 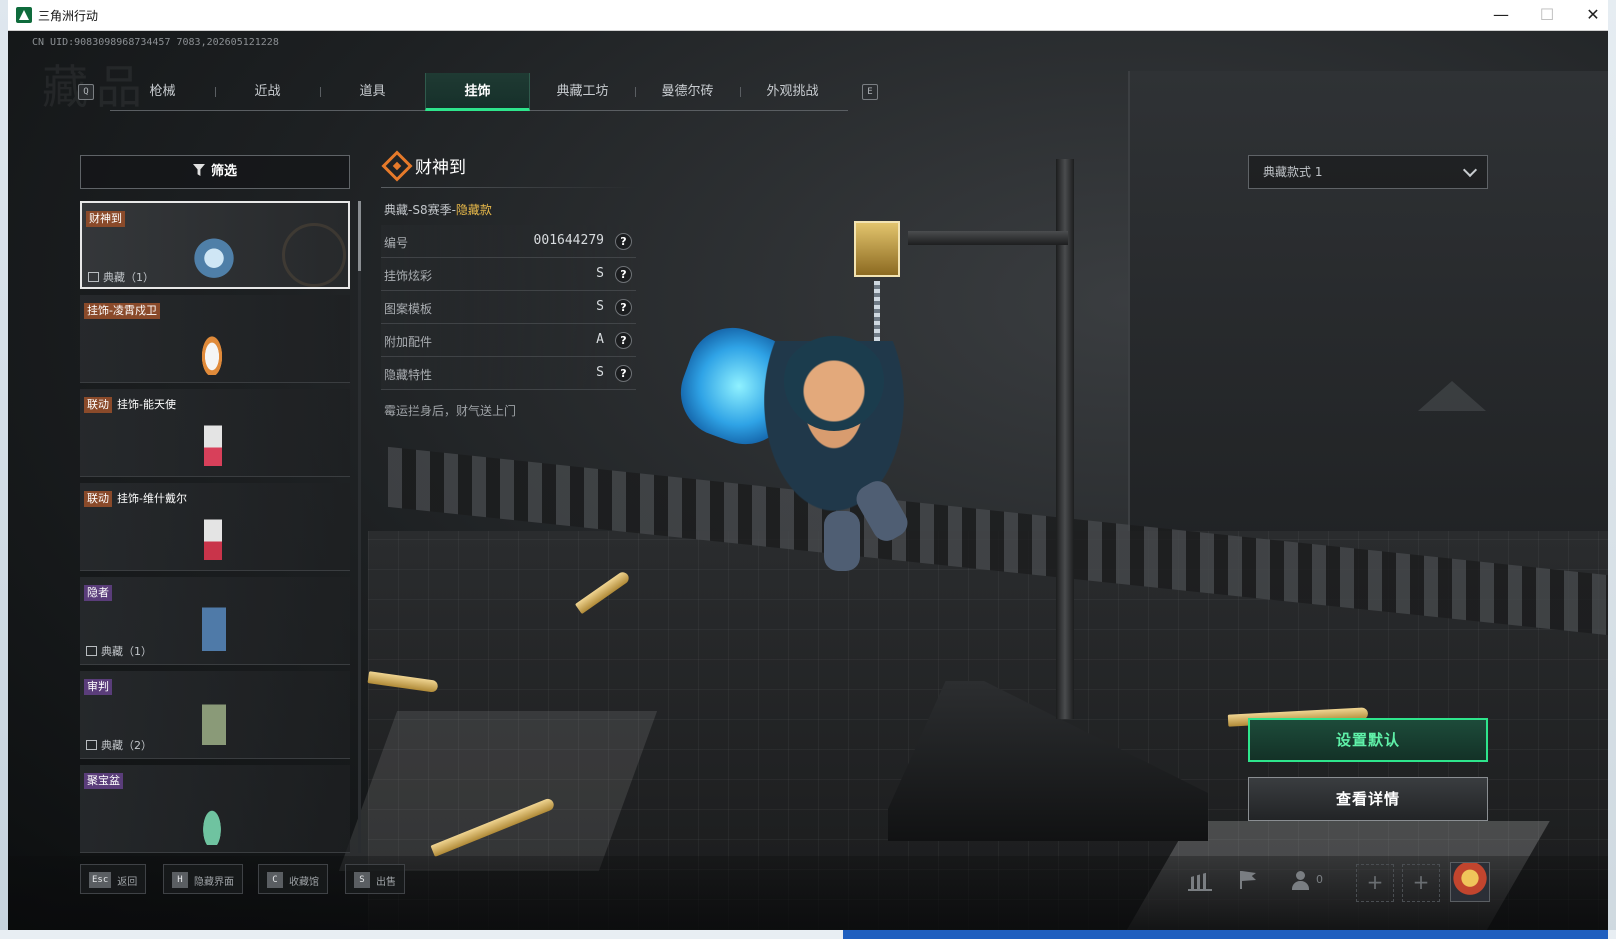 I want to click on view-detail-button: 查看详情, so click(x=1368, y=799).